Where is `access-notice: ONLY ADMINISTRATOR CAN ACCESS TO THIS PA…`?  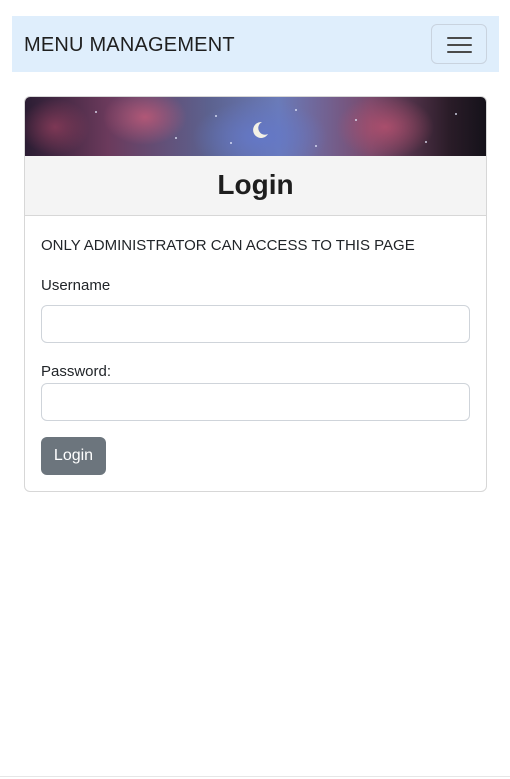 access-notice: ONLY ADMINISTRATOR CAN ACCESS TO THIS PA… is located at coordinates (228, 245).